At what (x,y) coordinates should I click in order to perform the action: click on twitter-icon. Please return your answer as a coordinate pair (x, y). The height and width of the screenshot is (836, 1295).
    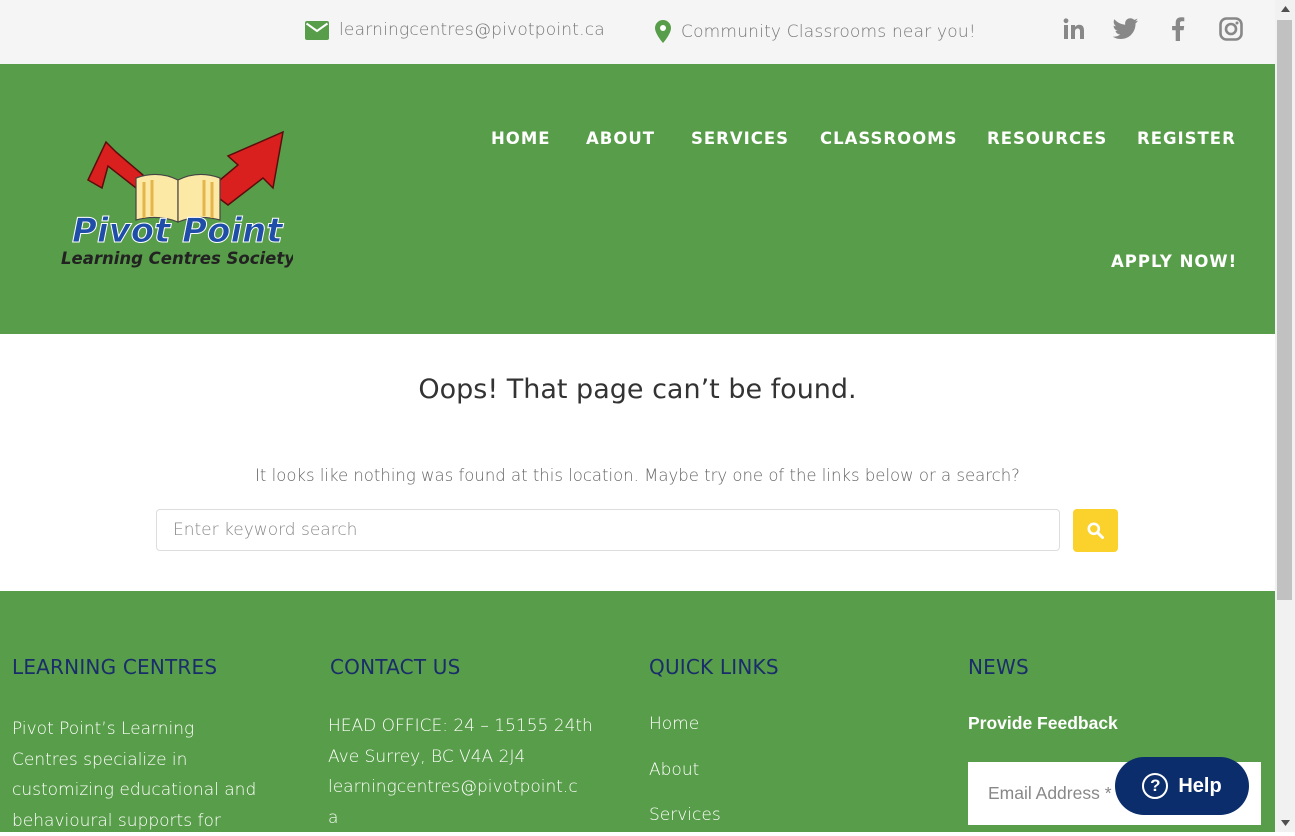
    Looking at the image, I should click on (1126, 29).